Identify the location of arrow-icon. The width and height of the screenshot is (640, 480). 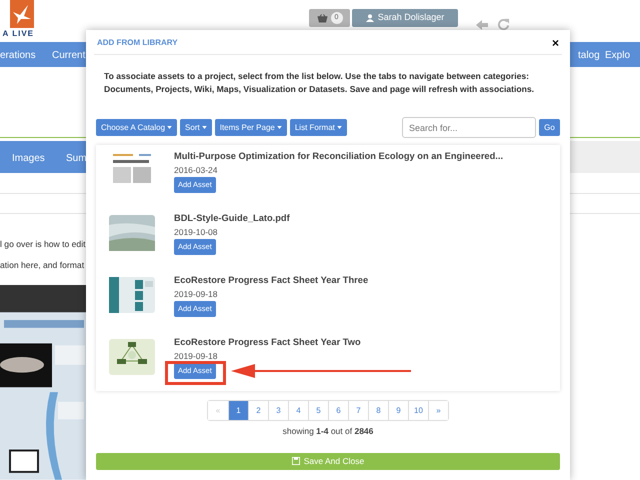
(321, 371).